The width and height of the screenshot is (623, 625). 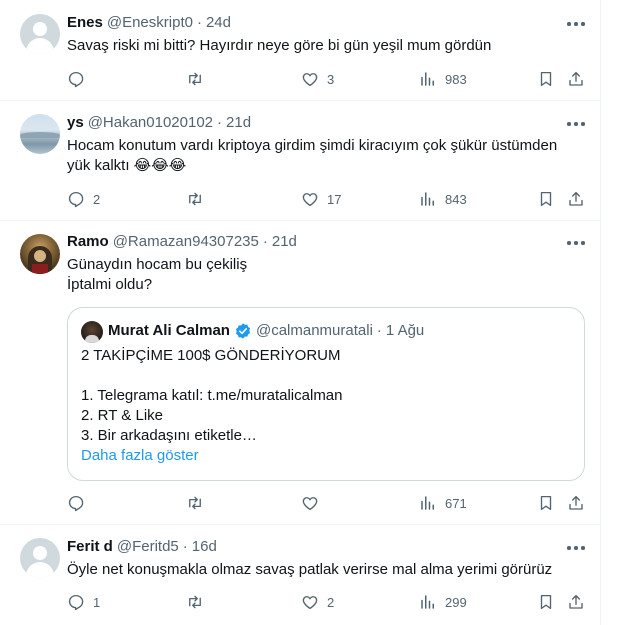 I want to click on view-count: 983, so click(x=456, y=79).